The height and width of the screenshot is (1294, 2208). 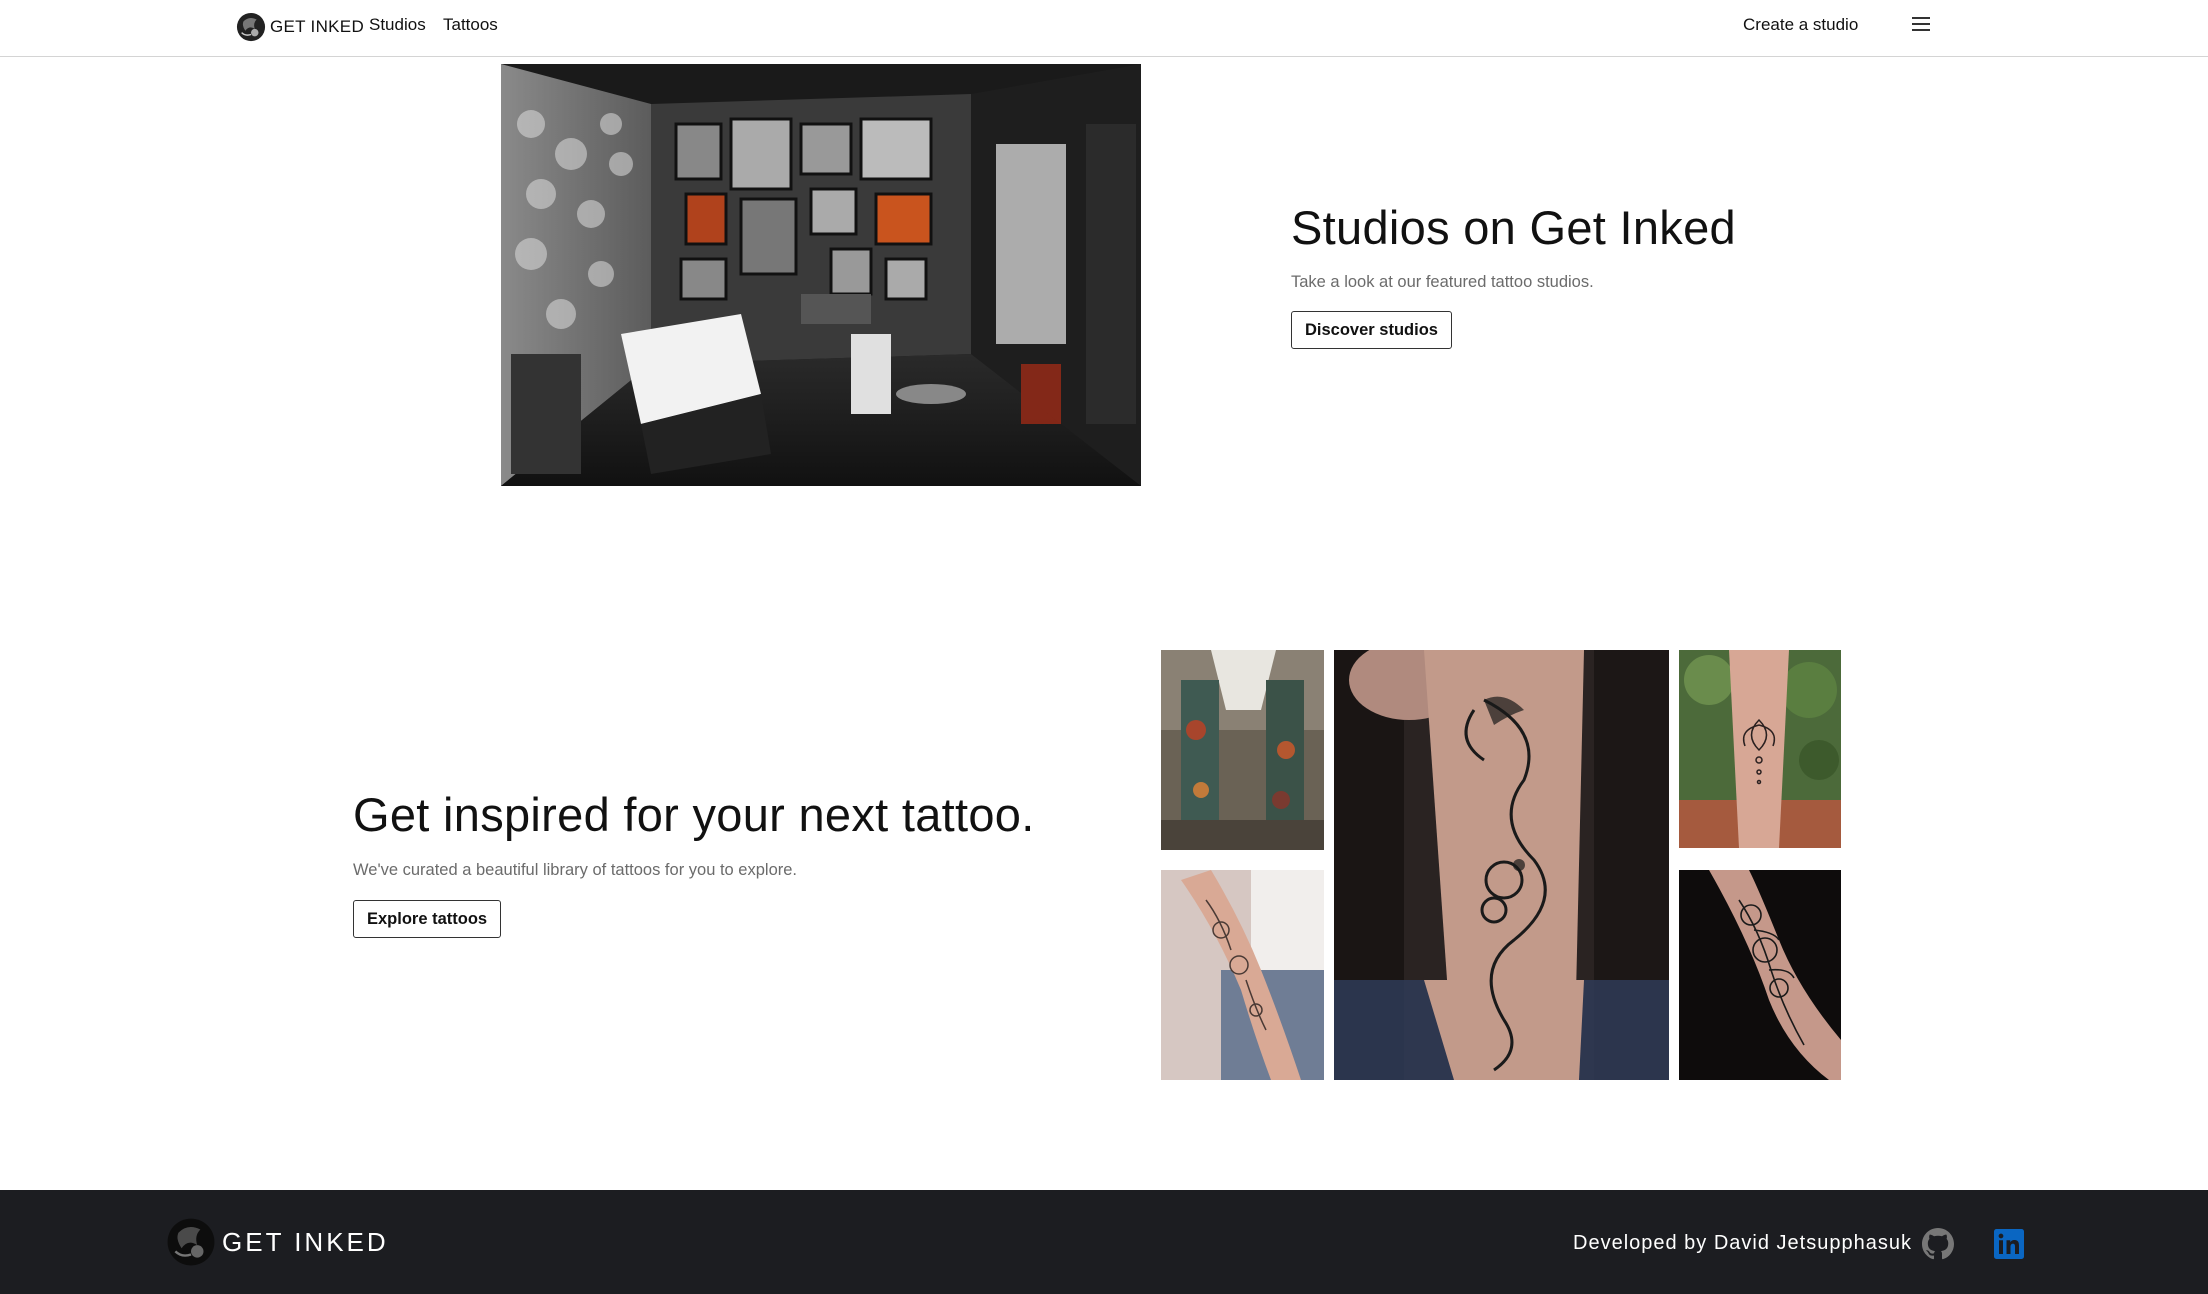 I want to click on create-studio-link: Create a studio, so click(x=1800, y=25).